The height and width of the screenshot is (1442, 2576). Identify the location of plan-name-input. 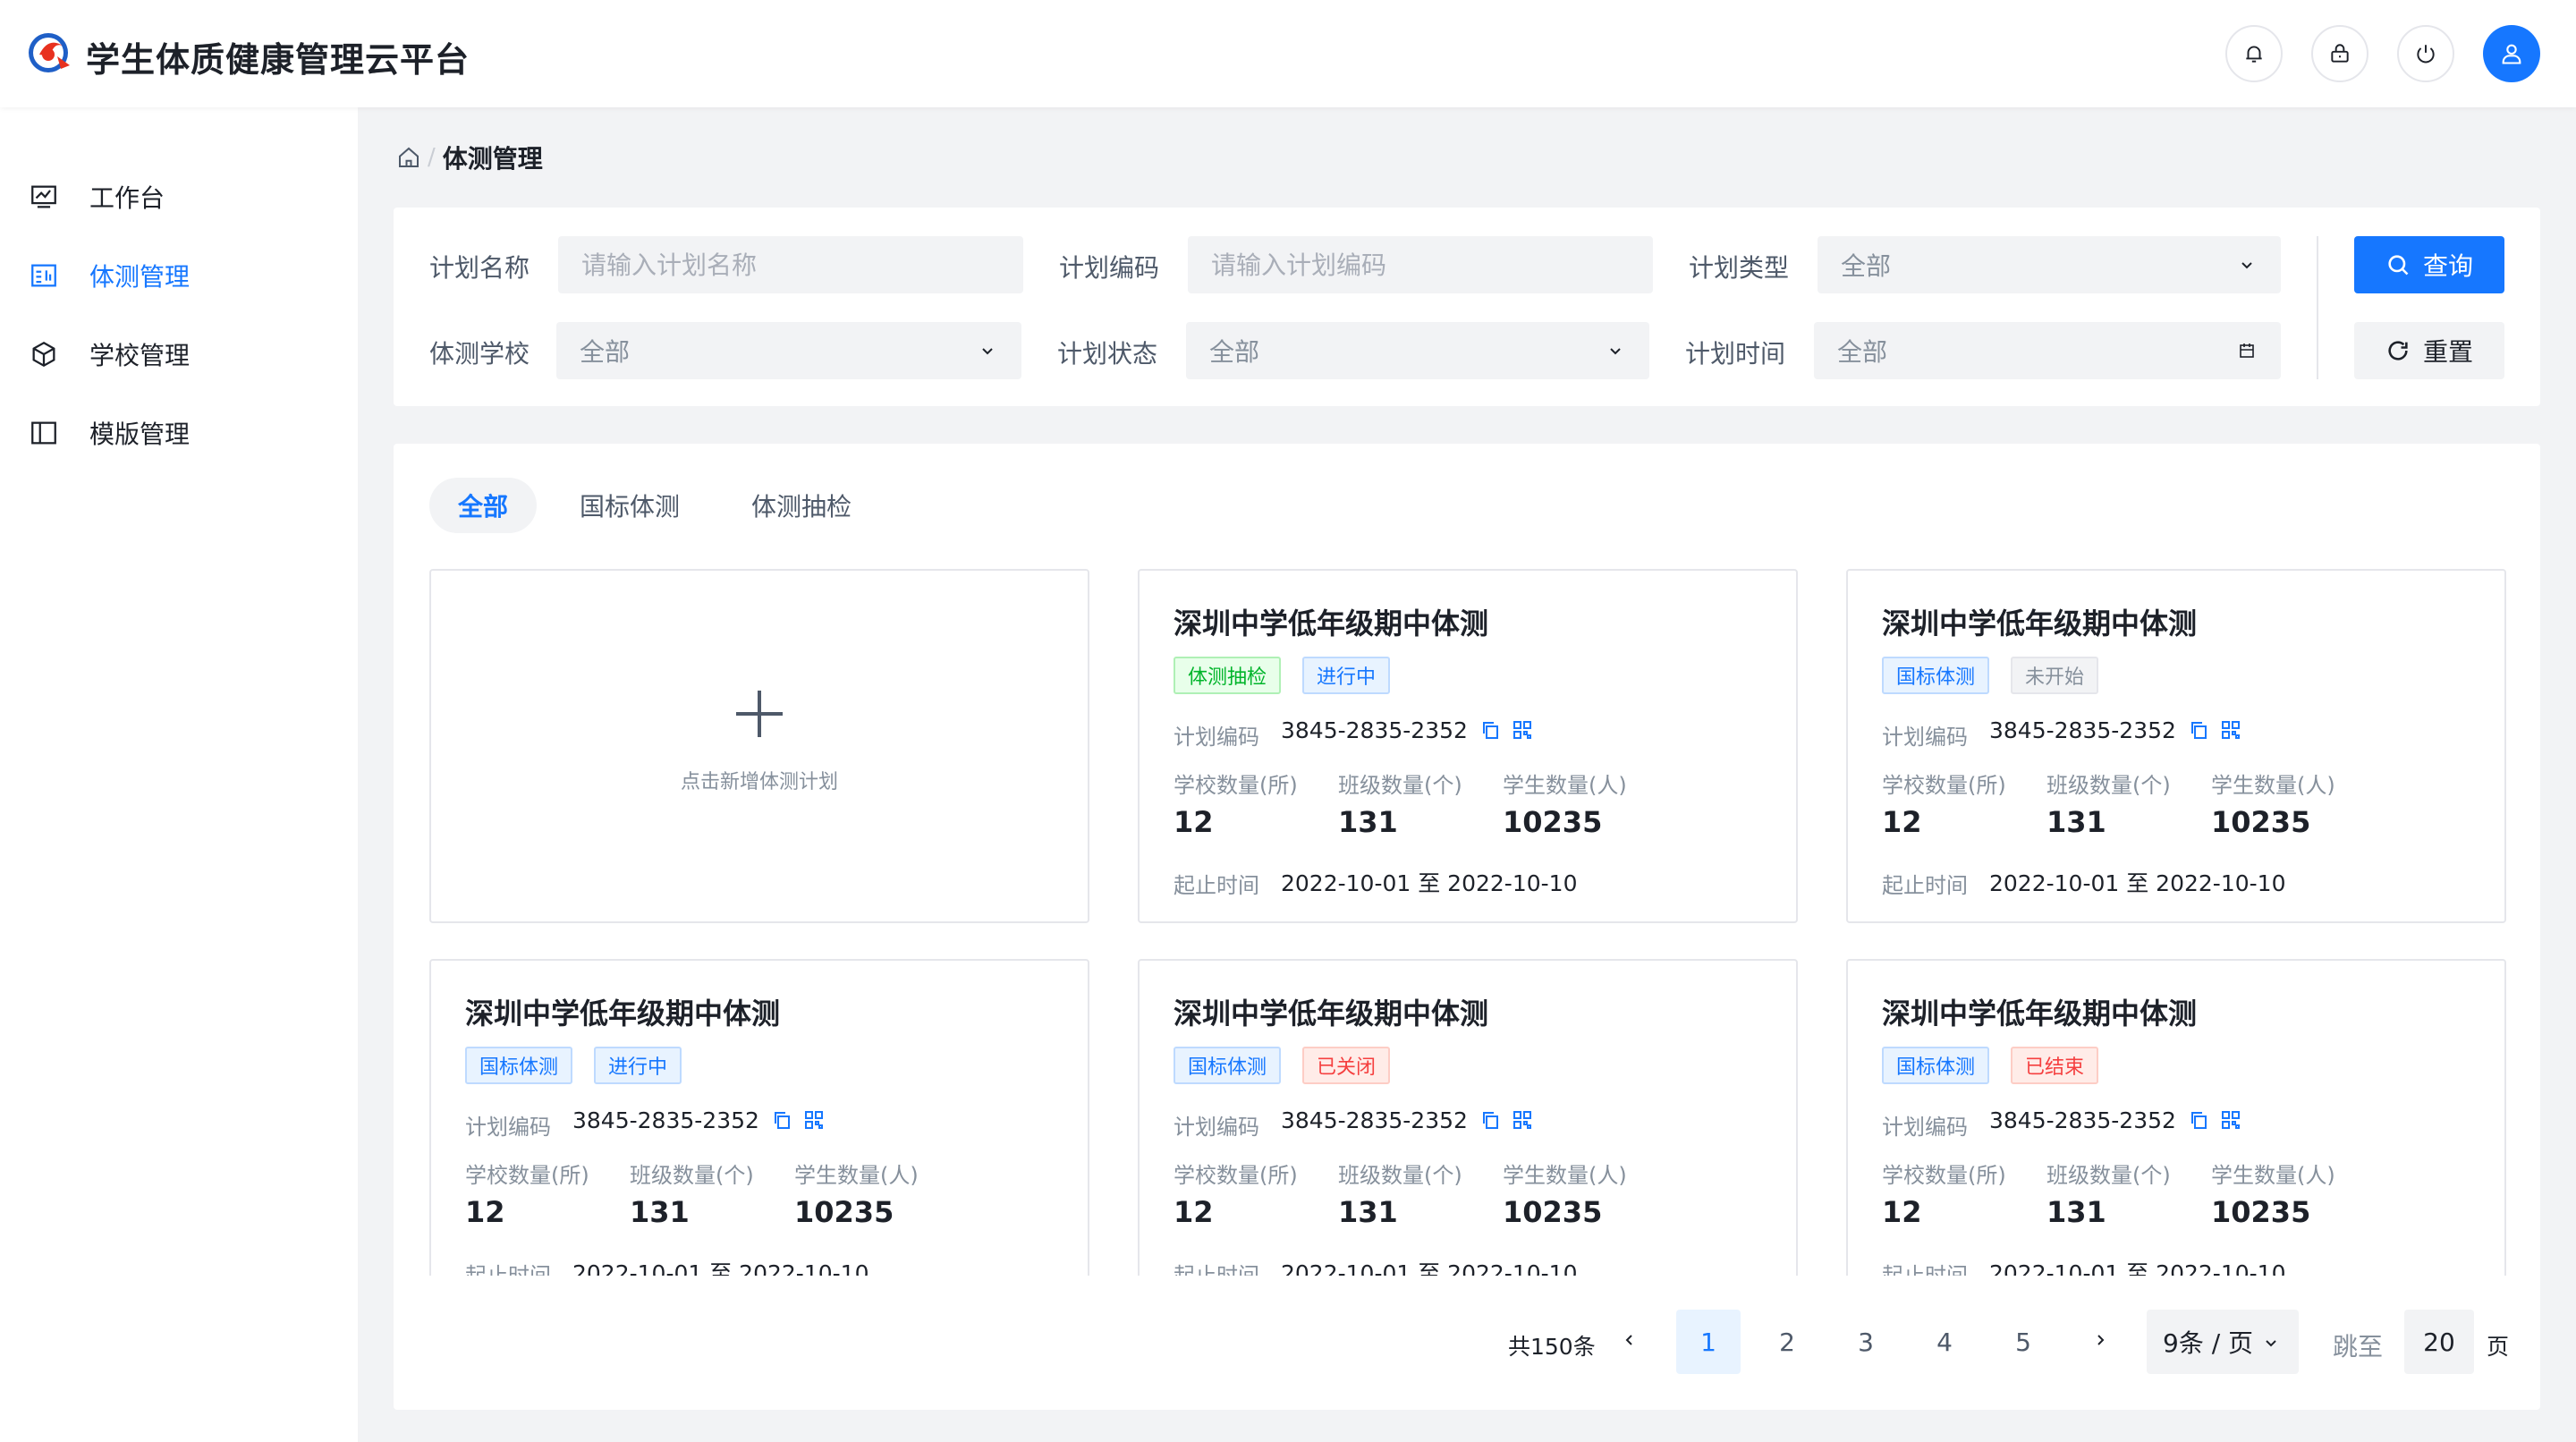
(790, 265).